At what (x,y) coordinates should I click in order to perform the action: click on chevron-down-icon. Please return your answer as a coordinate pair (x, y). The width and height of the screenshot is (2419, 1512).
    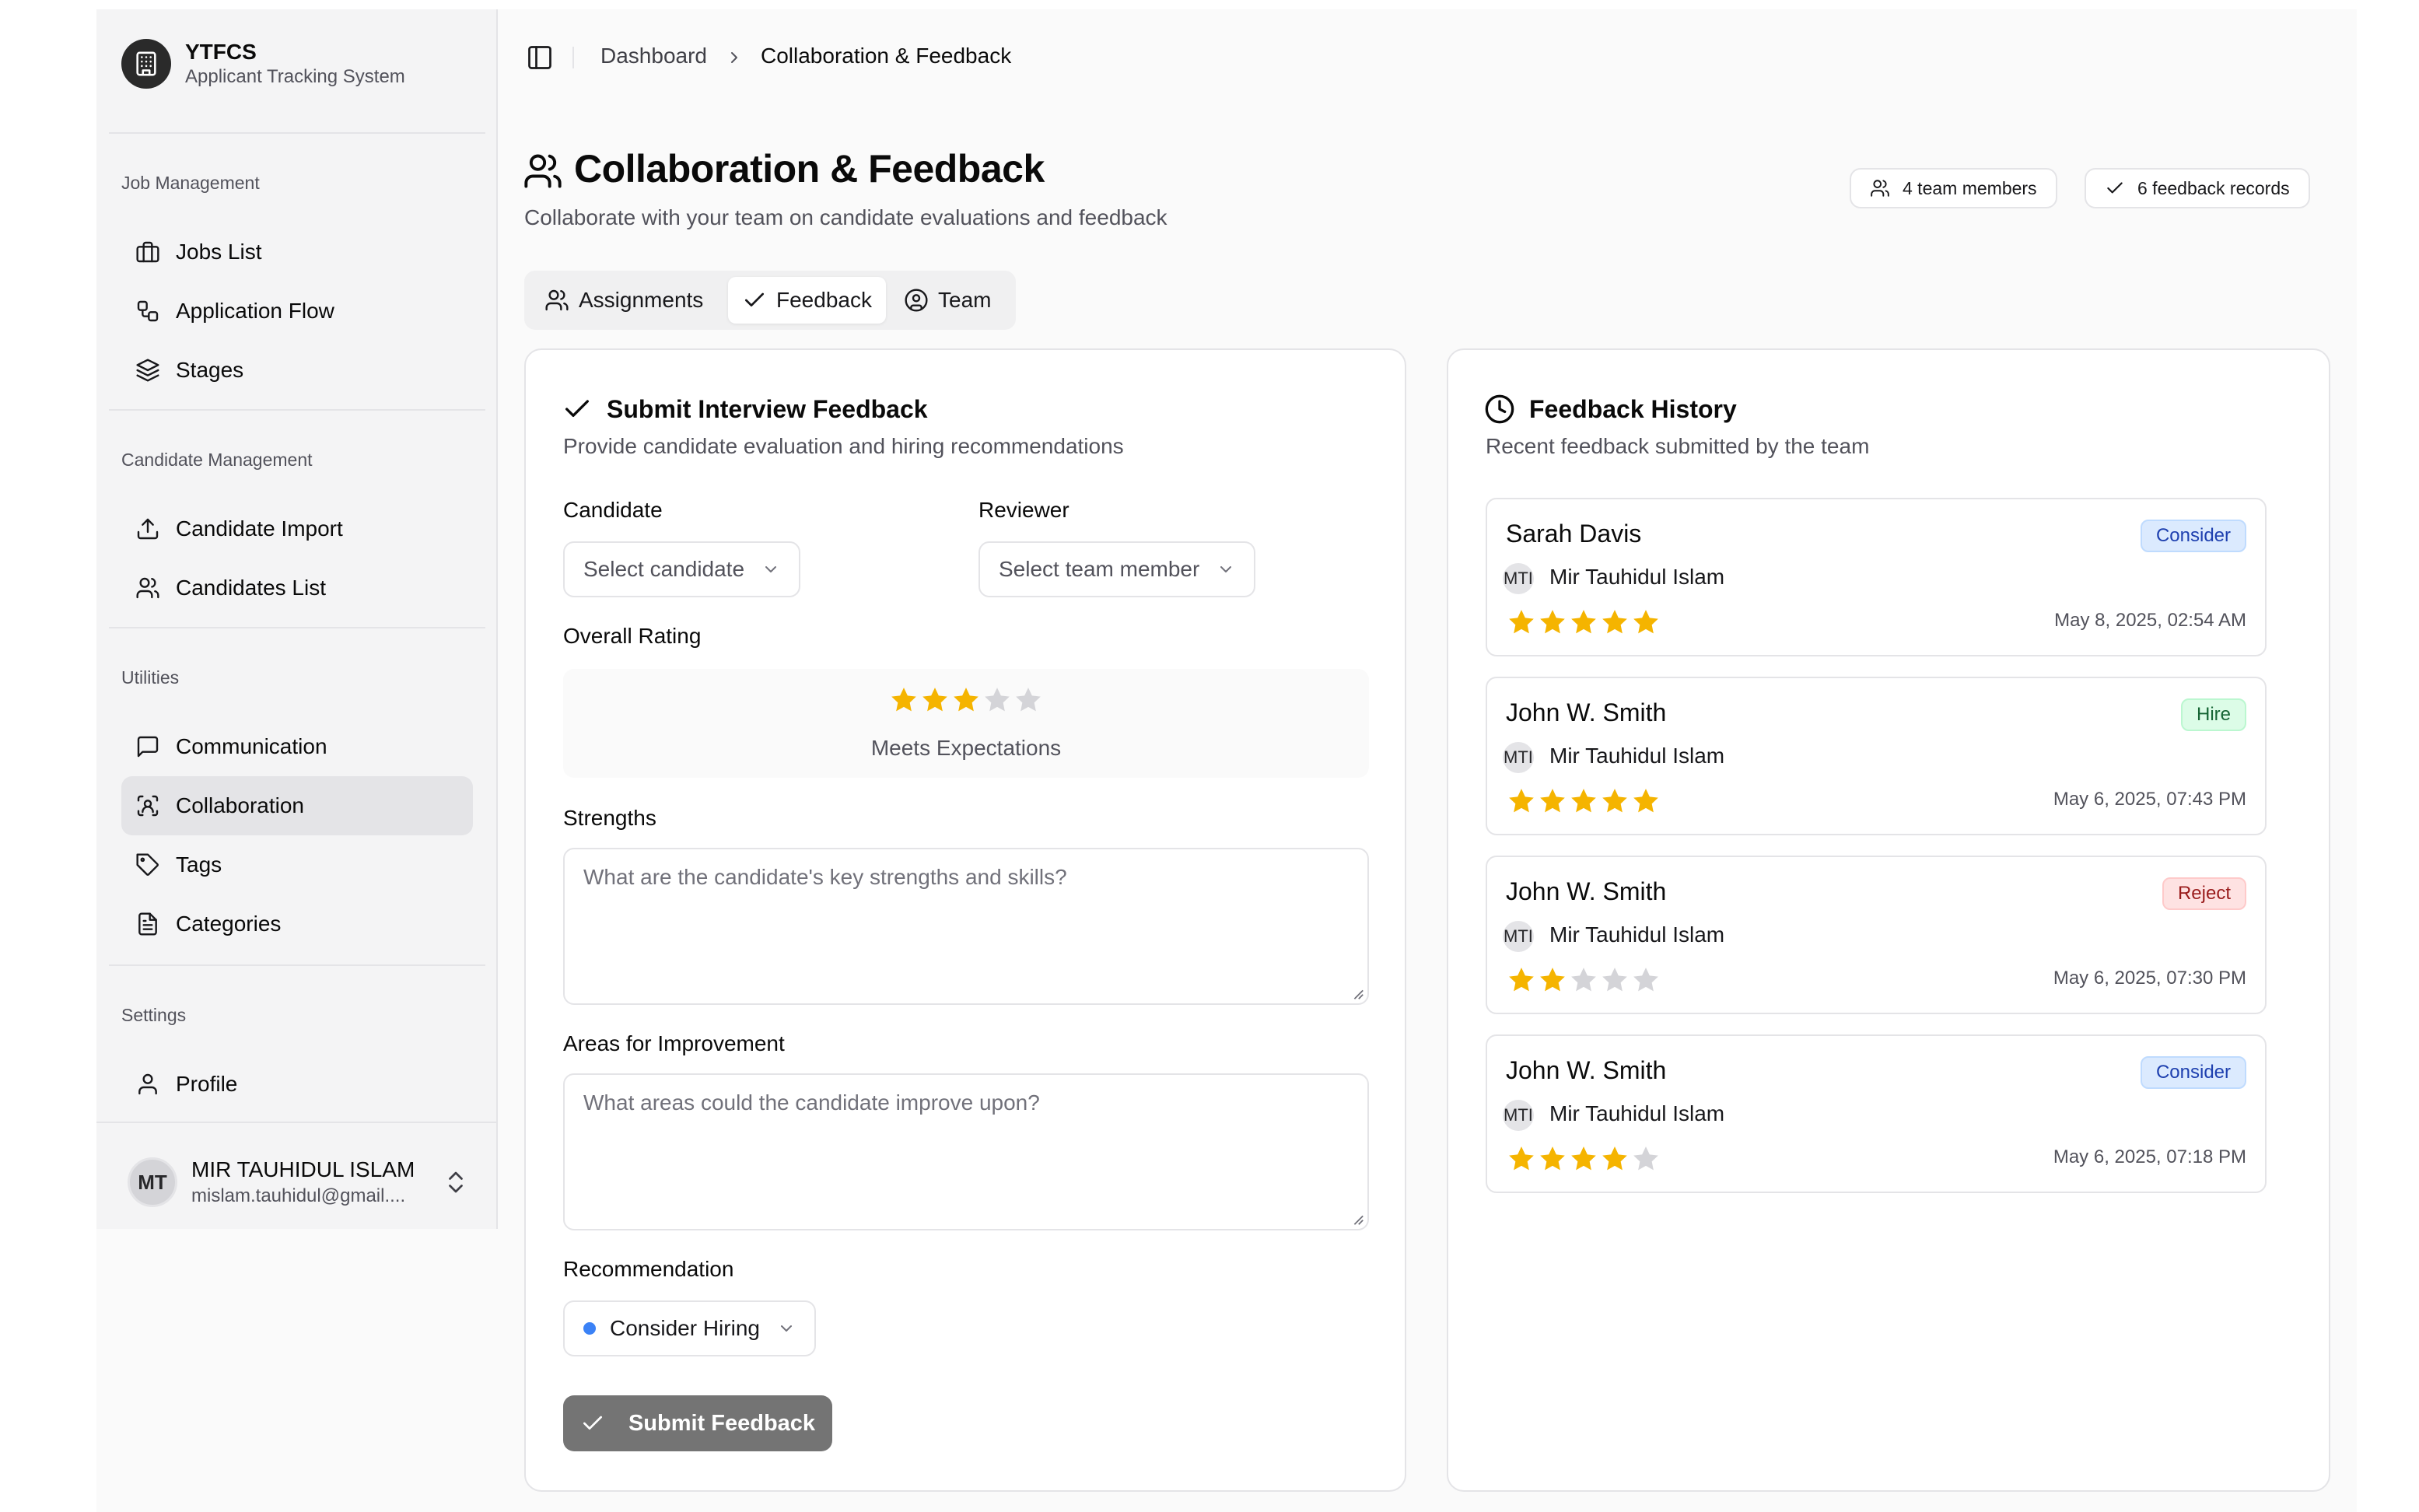
    Looking at the image, I should click on (786, 1328).